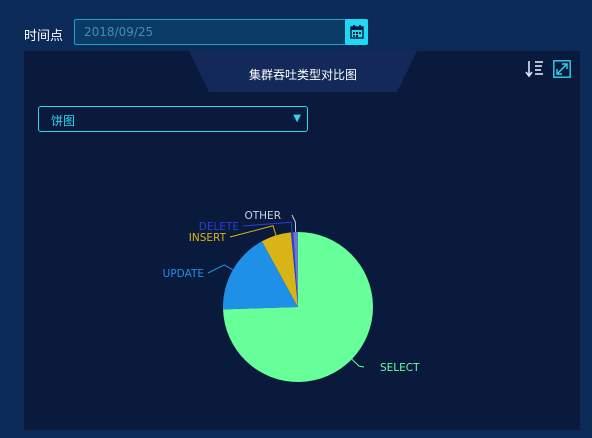  I want to click on calendar-button, so click(356, 32).